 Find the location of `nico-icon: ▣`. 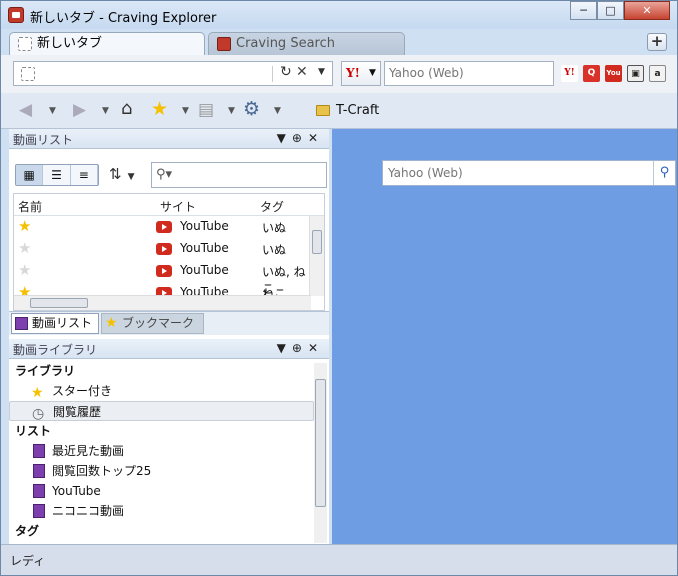

nico-icon: ▣ is located at coordinates (635, 73).